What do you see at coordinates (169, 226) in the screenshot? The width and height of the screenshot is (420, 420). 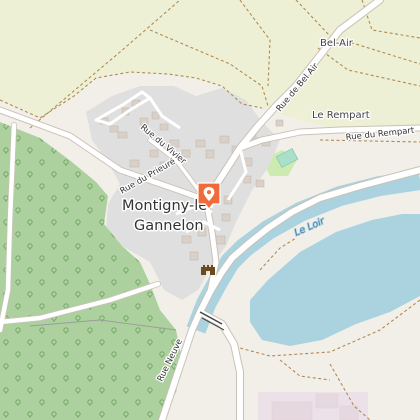 I see `town-label-line2: Gannelon` at bounding box center [169, 226].